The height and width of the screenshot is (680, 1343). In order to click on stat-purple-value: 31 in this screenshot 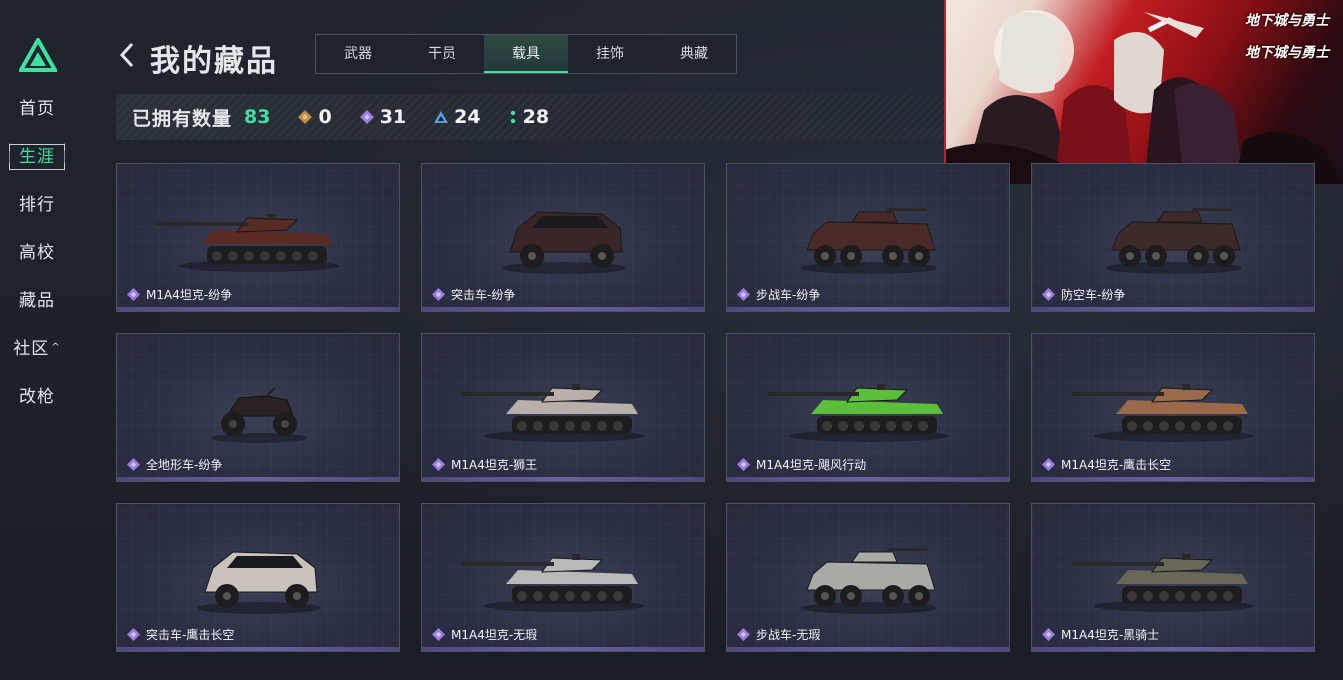, I will do `click(393, 117)`.